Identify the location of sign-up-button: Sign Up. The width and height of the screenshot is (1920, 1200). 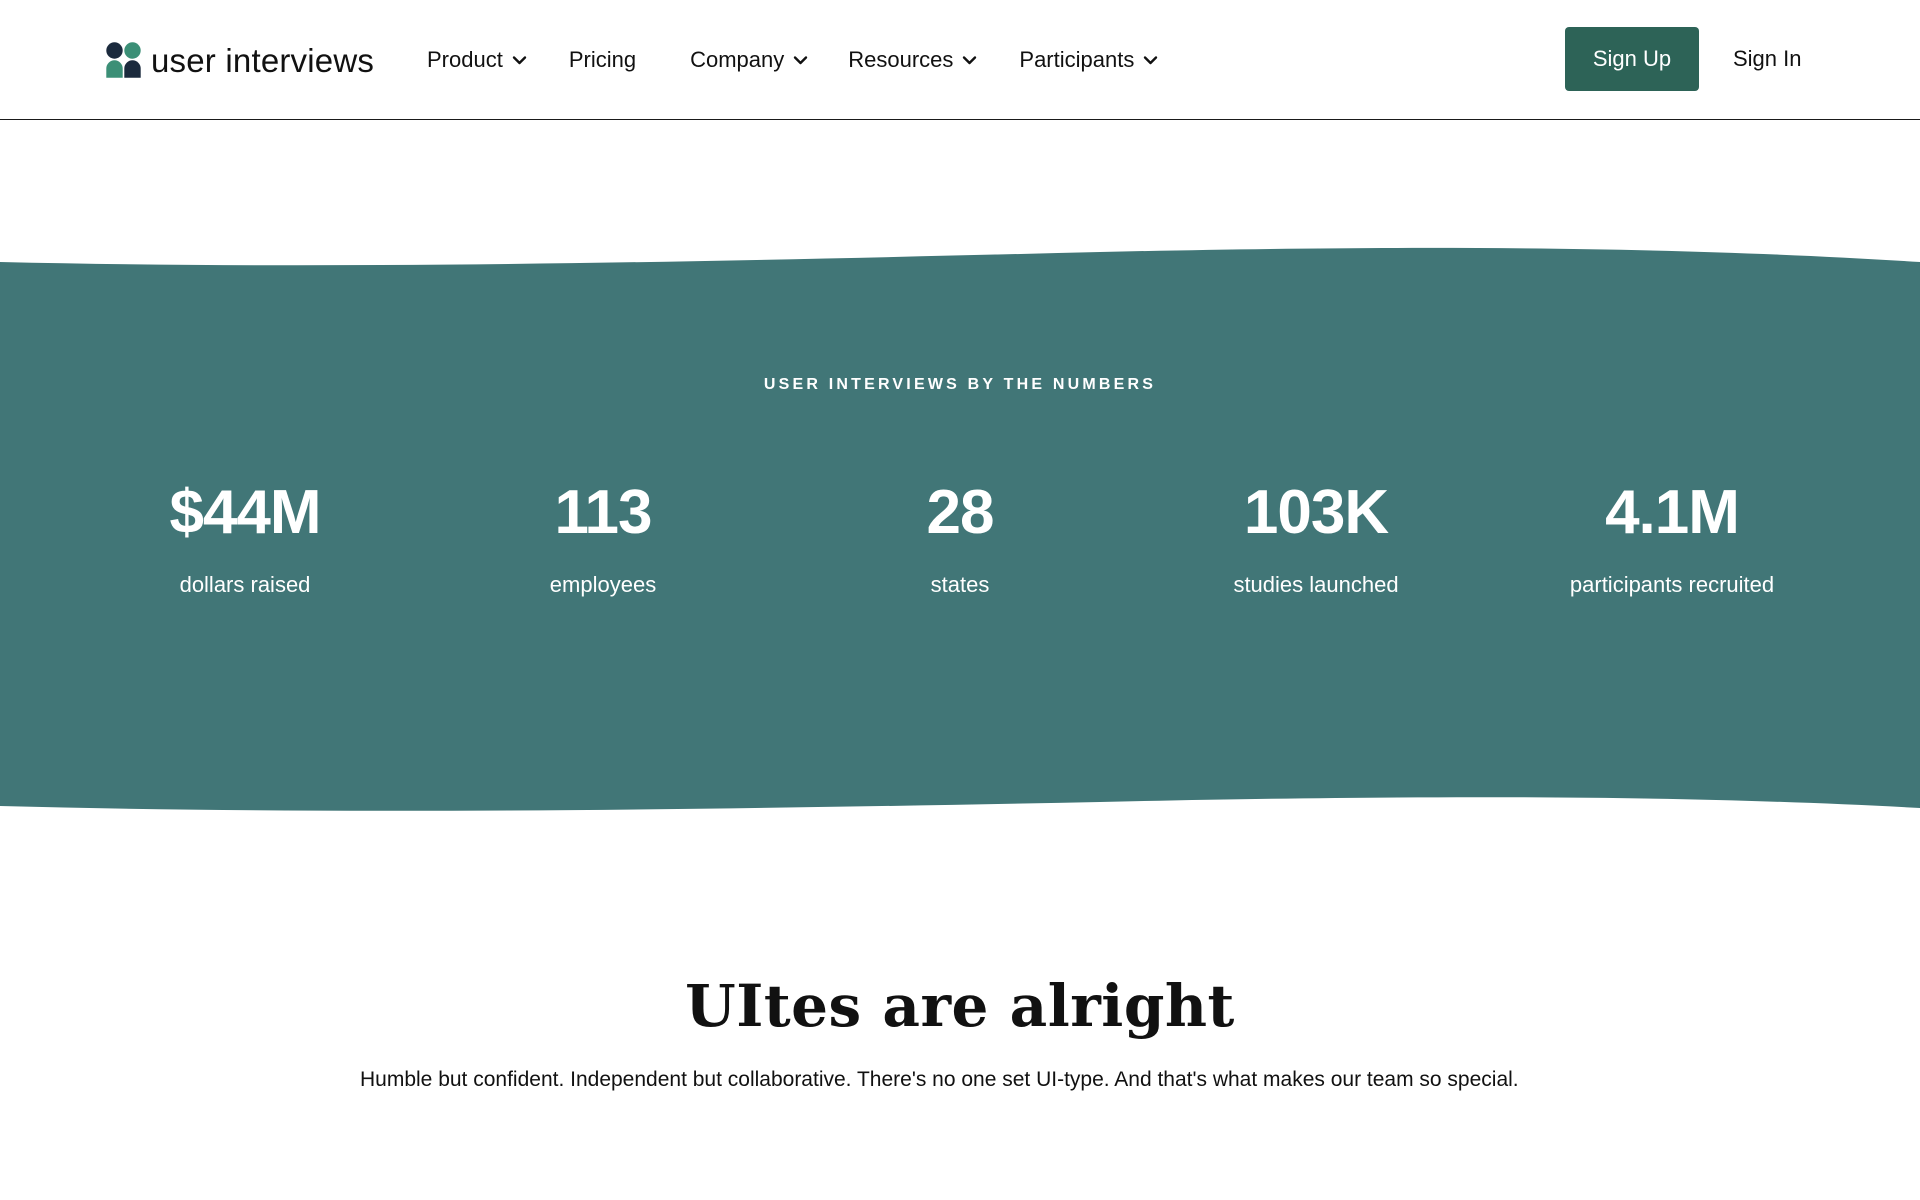
(1632, 59).